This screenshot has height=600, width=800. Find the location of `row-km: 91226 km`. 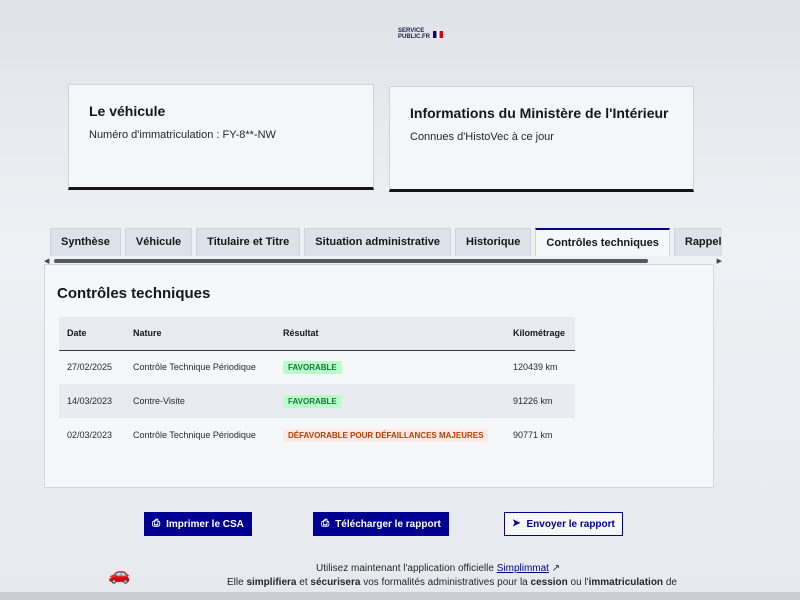

row-km: 91226 km is located at coordinates (540, 401).